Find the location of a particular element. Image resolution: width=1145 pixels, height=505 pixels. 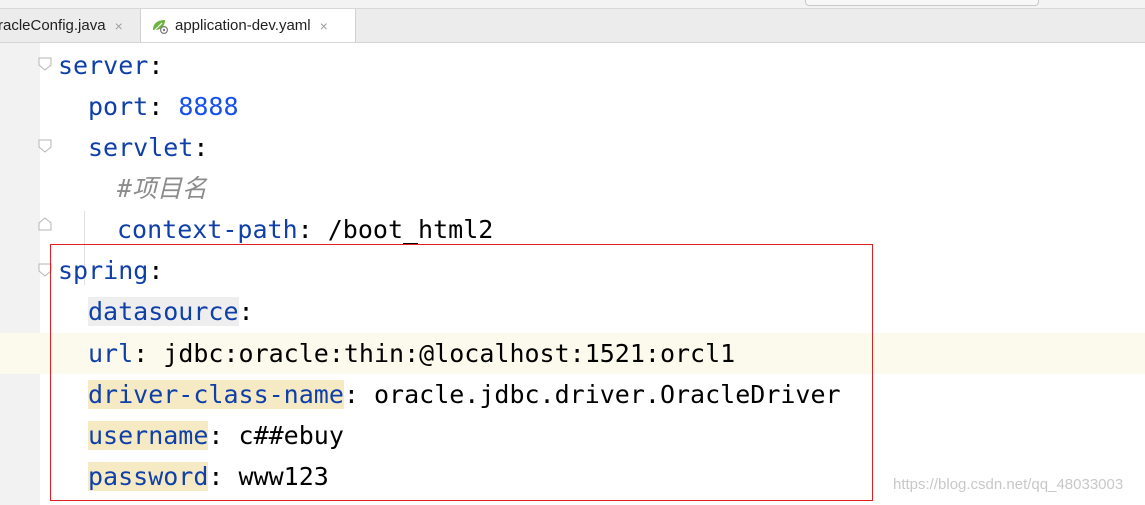

code-line-1: server: is located at coordinates (111, 65).